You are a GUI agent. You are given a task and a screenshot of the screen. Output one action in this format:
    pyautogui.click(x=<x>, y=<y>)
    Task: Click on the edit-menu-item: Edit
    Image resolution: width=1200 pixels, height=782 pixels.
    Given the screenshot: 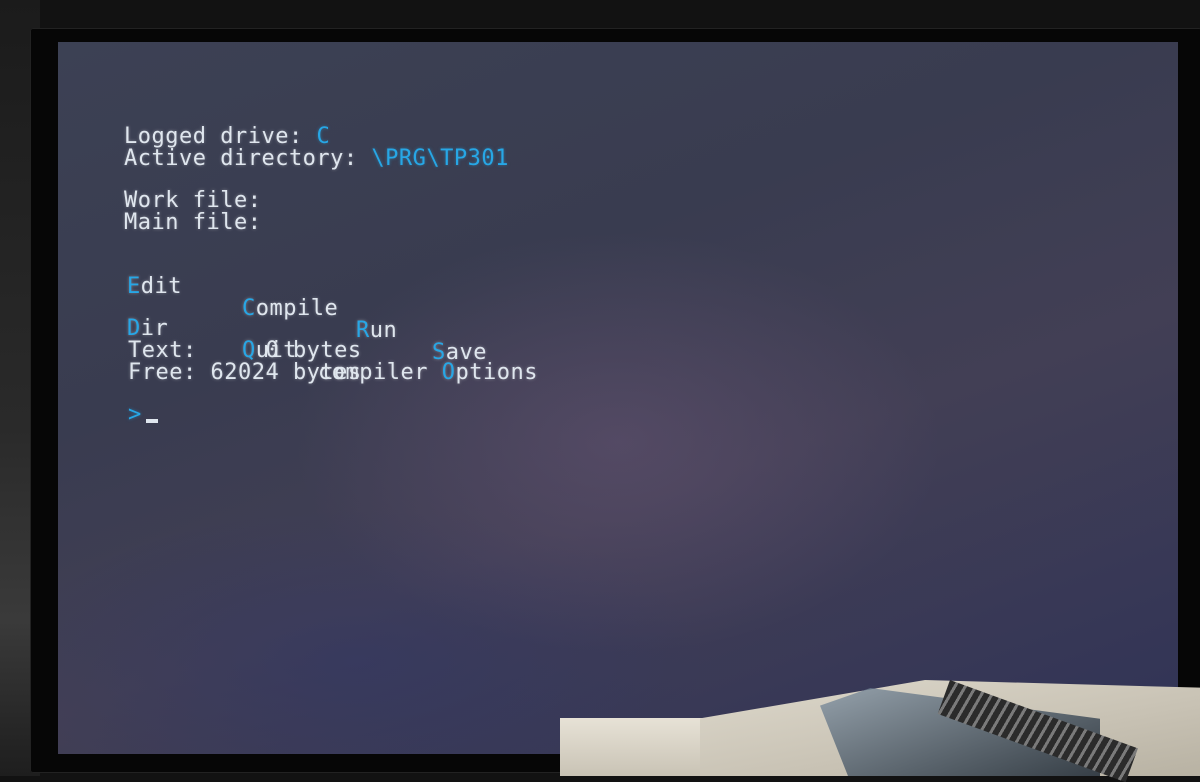 What is the action you would take?
    pyautogui.click(x=154, y=287)
    